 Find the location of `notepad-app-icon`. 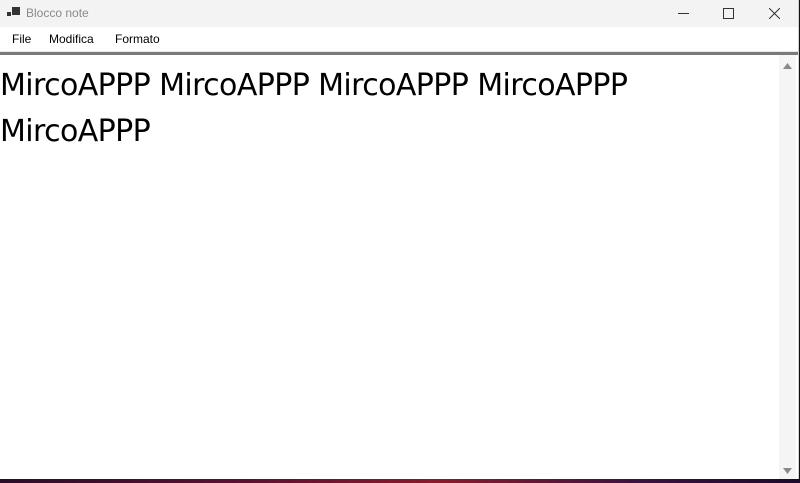

notepad-app-icon is located at coordinates (13, 12).